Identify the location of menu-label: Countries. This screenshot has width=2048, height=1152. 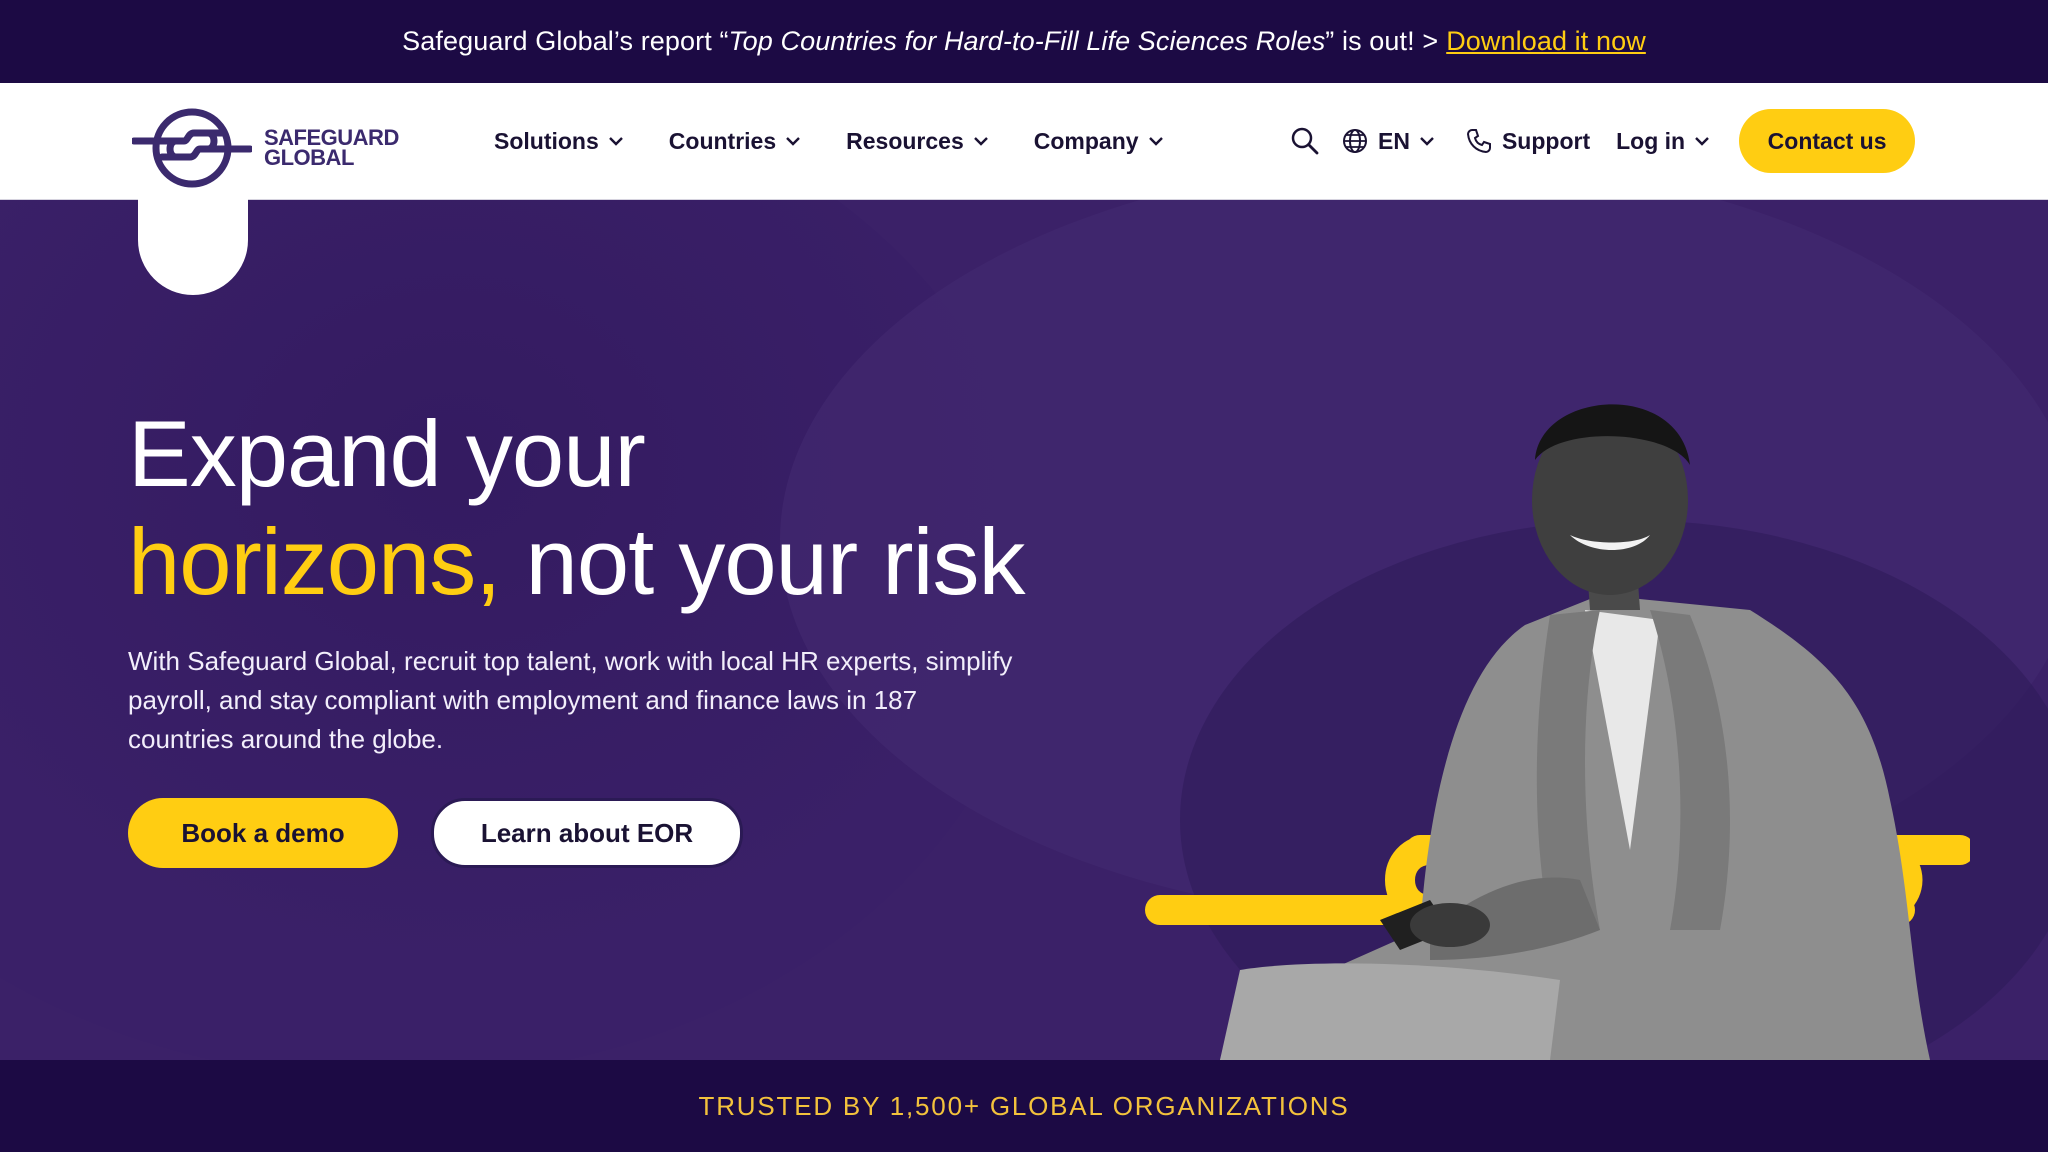
(722, 140).